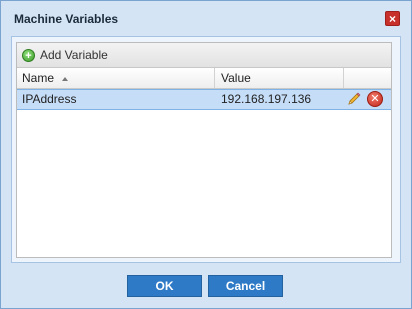  Describe the element at coordinates (204, 55) in the screenshot. I see `grid-toolbar: + Add Variable` at that location.